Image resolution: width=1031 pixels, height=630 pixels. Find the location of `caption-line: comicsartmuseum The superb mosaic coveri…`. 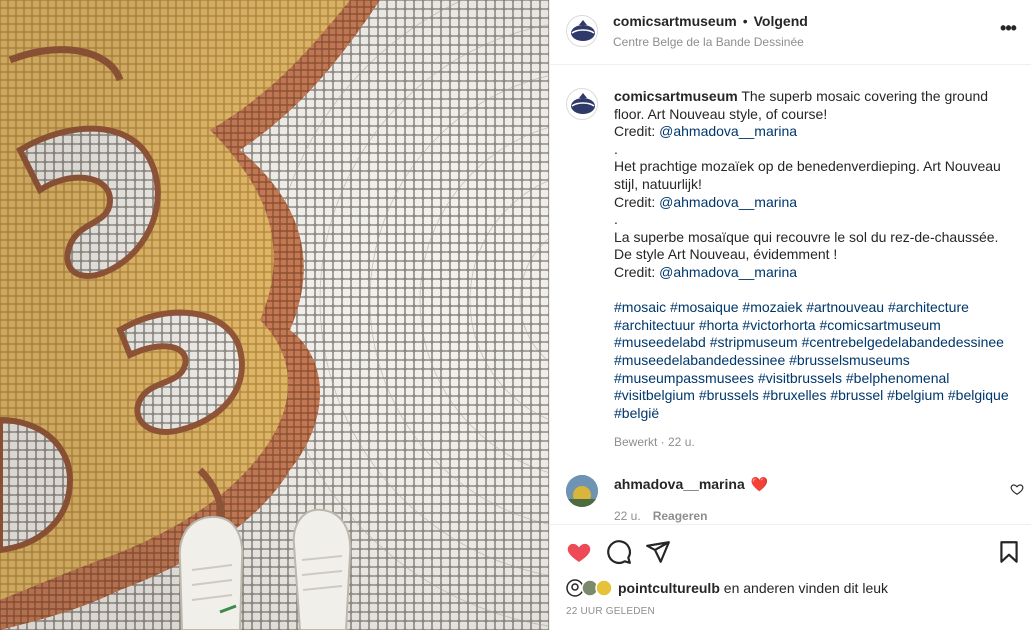

caption-line: comicsartmuseum The superb mosaic coveri… is located at coordinates (816, 105).